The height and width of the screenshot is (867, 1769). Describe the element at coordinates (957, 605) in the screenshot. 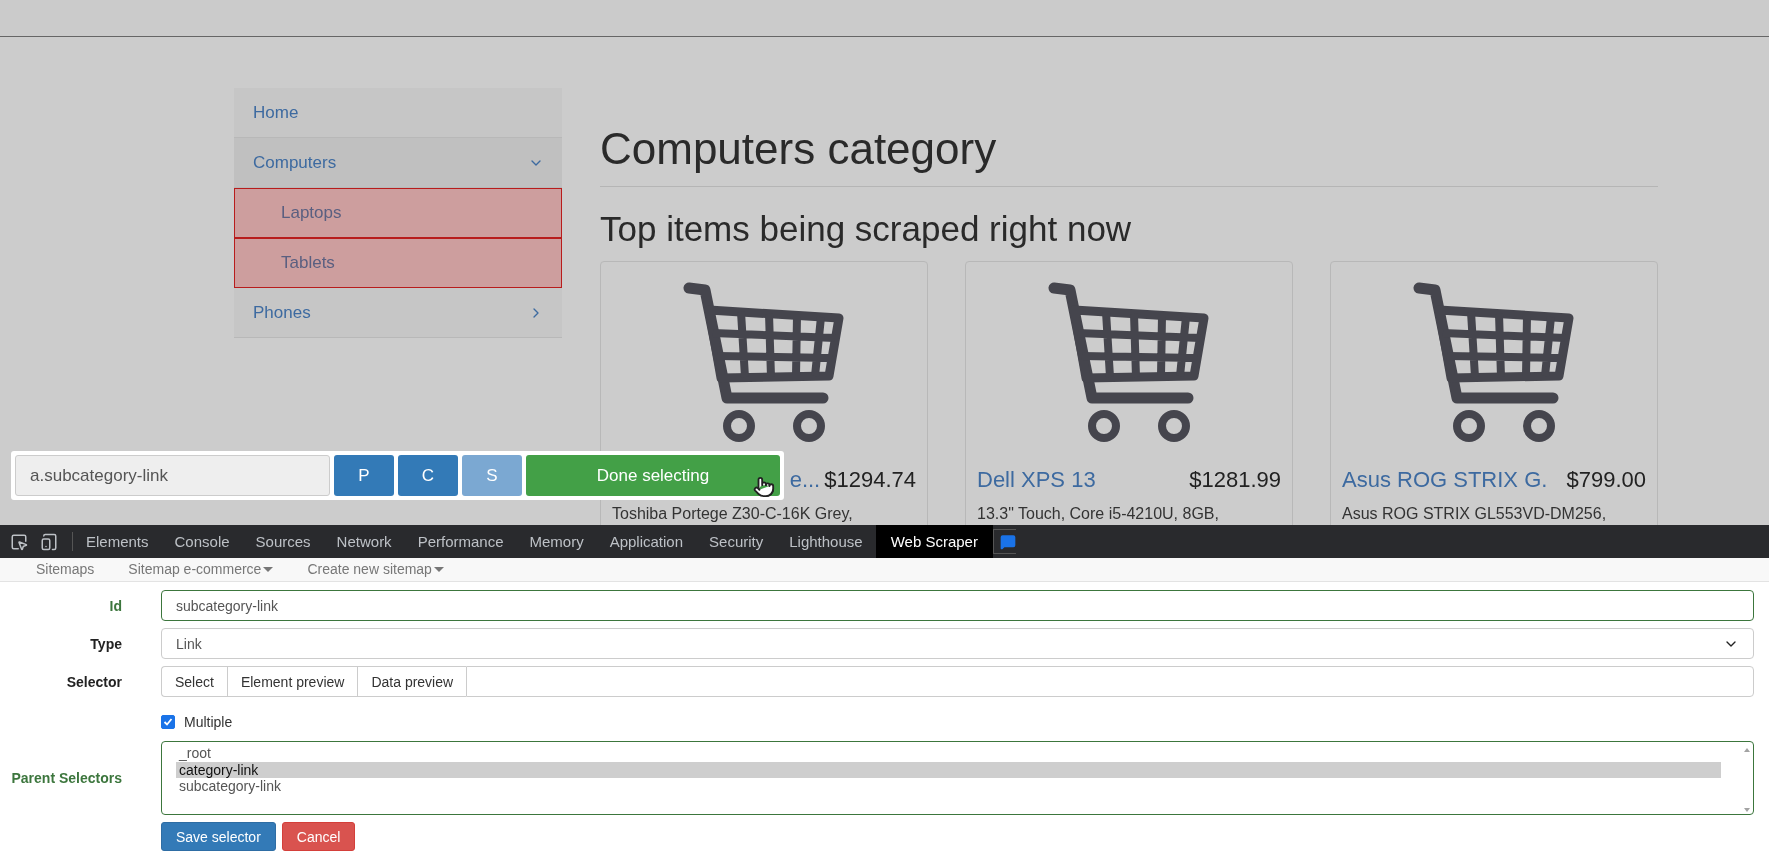

I see `id-field: subcategory-link` at that location.